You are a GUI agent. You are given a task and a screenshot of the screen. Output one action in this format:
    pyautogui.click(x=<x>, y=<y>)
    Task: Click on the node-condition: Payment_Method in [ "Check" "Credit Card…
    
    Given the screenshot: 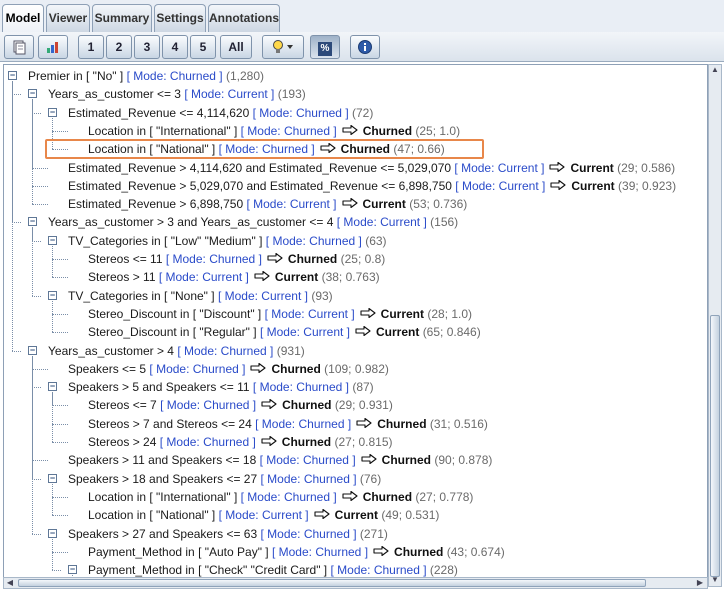 What is the action you would take?
    pyautogui.click(x=208, y=570)
    